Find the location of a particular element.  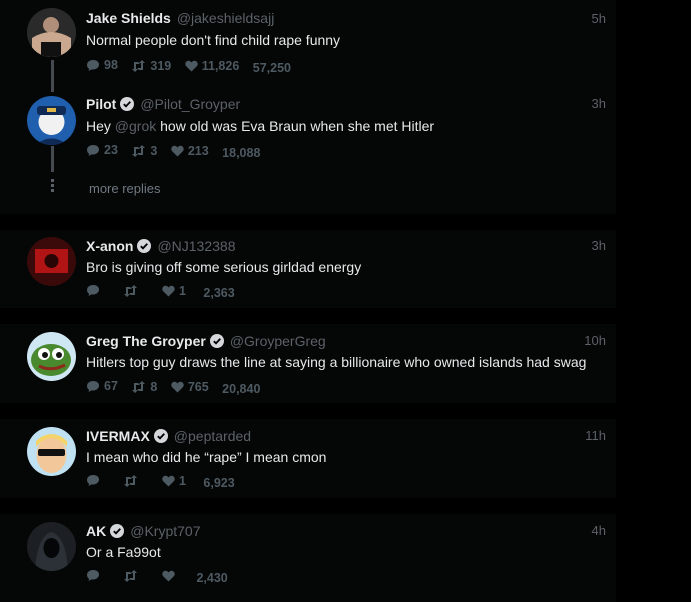

like-button is located at coordinates (170, 576).